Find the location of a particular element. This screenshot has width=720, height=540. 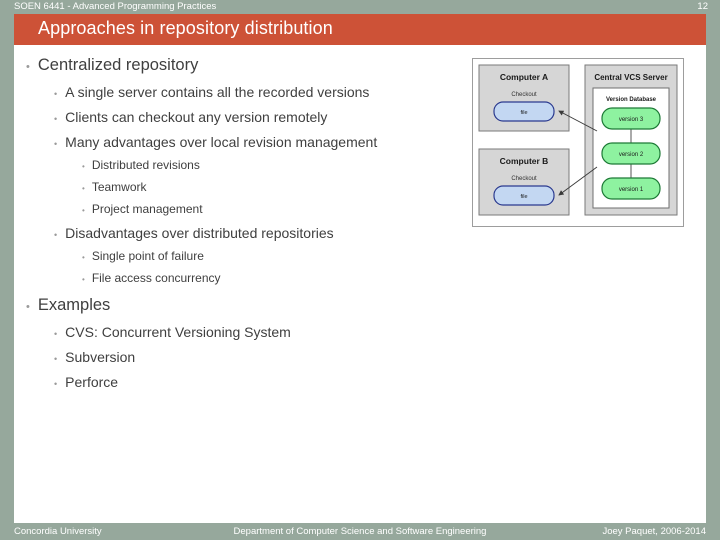

bullet-item-level-3: • File access concurrency is located at coordinates (244, 278).